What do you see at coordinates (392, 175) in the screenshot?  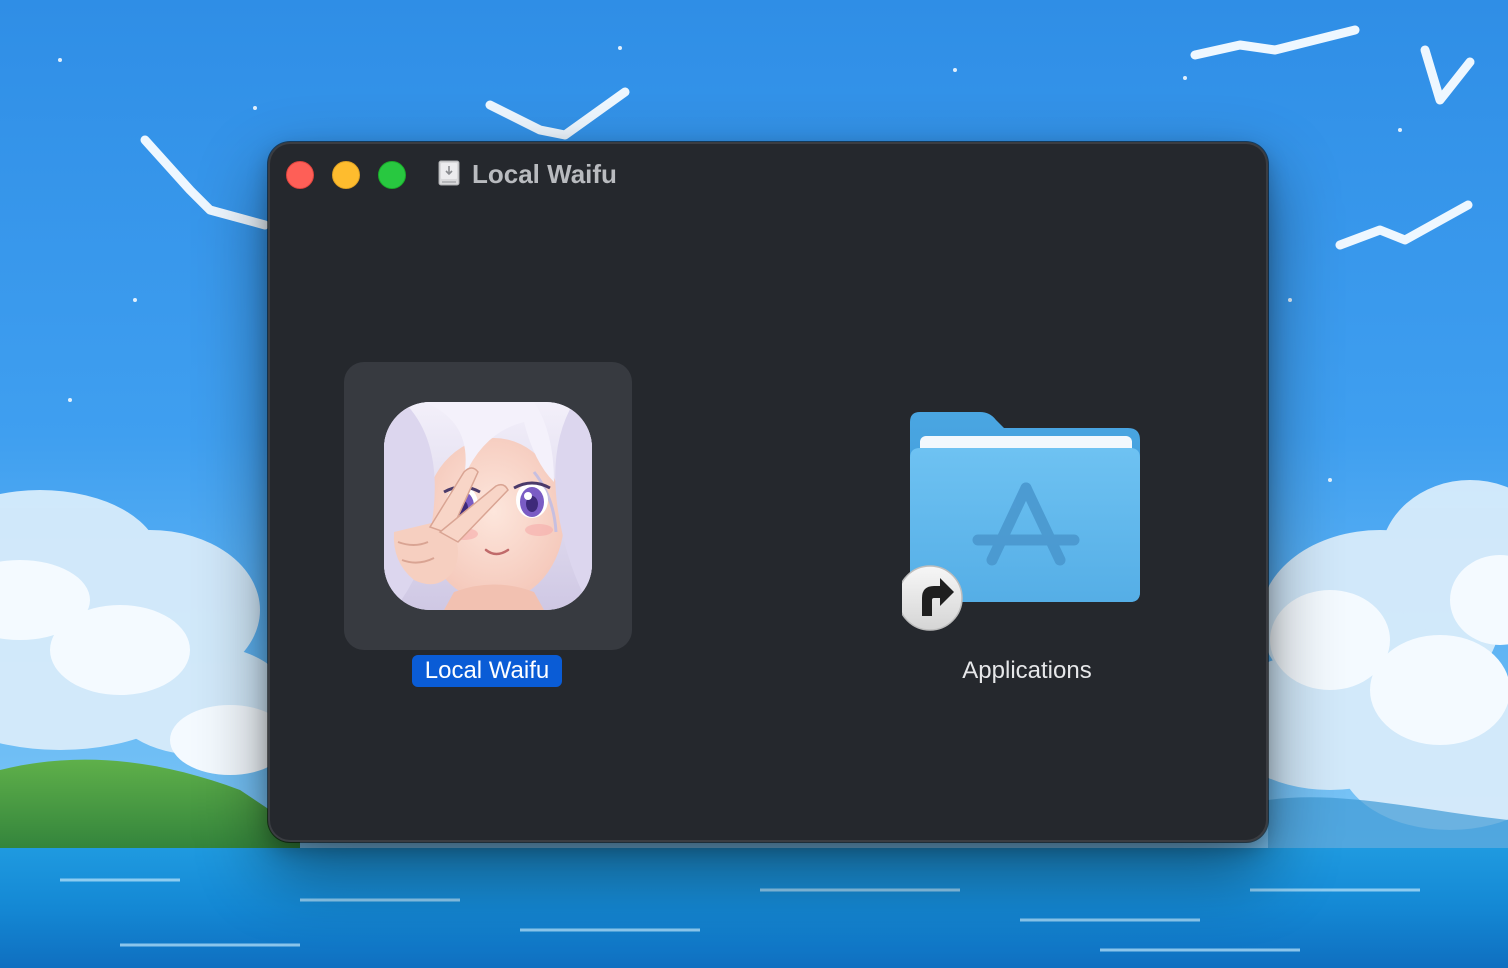 I see `zoom-button` at bounding box center [392, 175].